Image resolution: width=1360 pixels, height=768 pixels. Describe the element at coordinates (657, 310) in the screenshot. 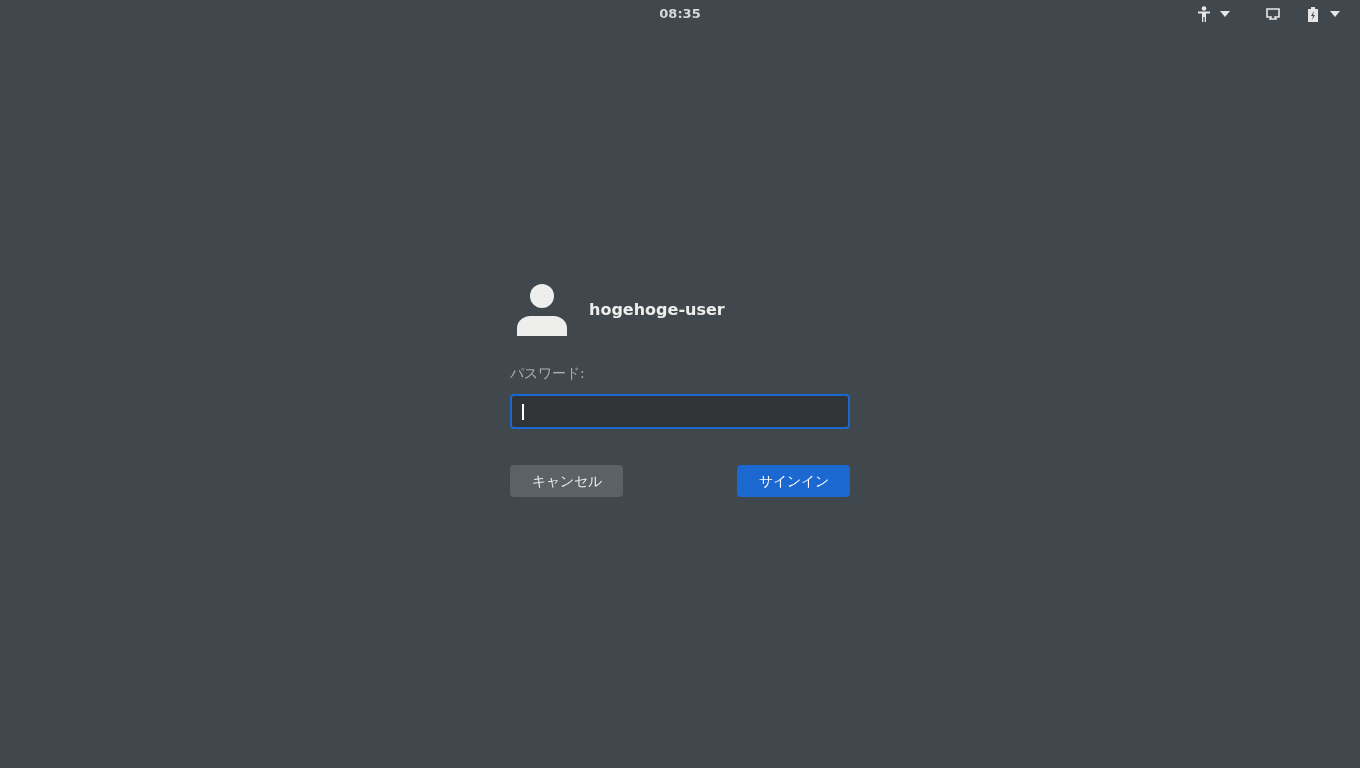

I see `user-name: hogehoge-user` at that location.